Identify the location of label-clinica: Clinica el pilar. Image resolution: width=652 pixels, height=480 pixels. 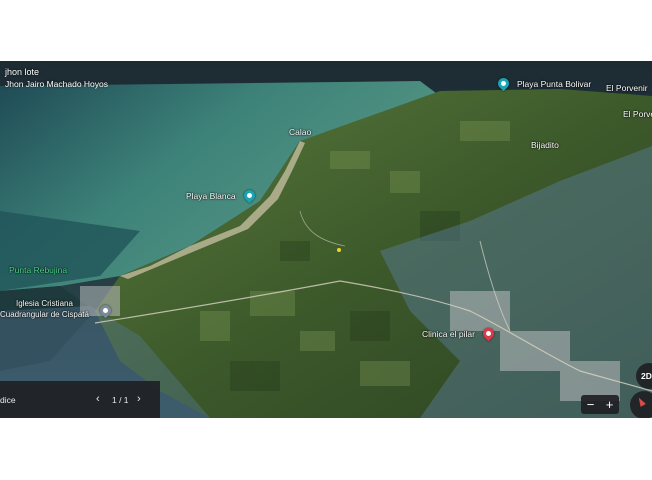
(448, 334).